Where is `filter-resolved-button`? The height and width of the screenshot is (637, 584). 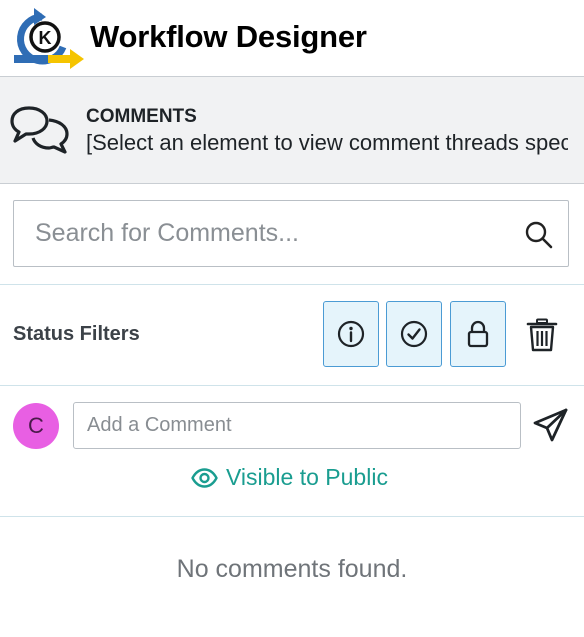
filter-resolved-button is located at coordinates (414, 334).